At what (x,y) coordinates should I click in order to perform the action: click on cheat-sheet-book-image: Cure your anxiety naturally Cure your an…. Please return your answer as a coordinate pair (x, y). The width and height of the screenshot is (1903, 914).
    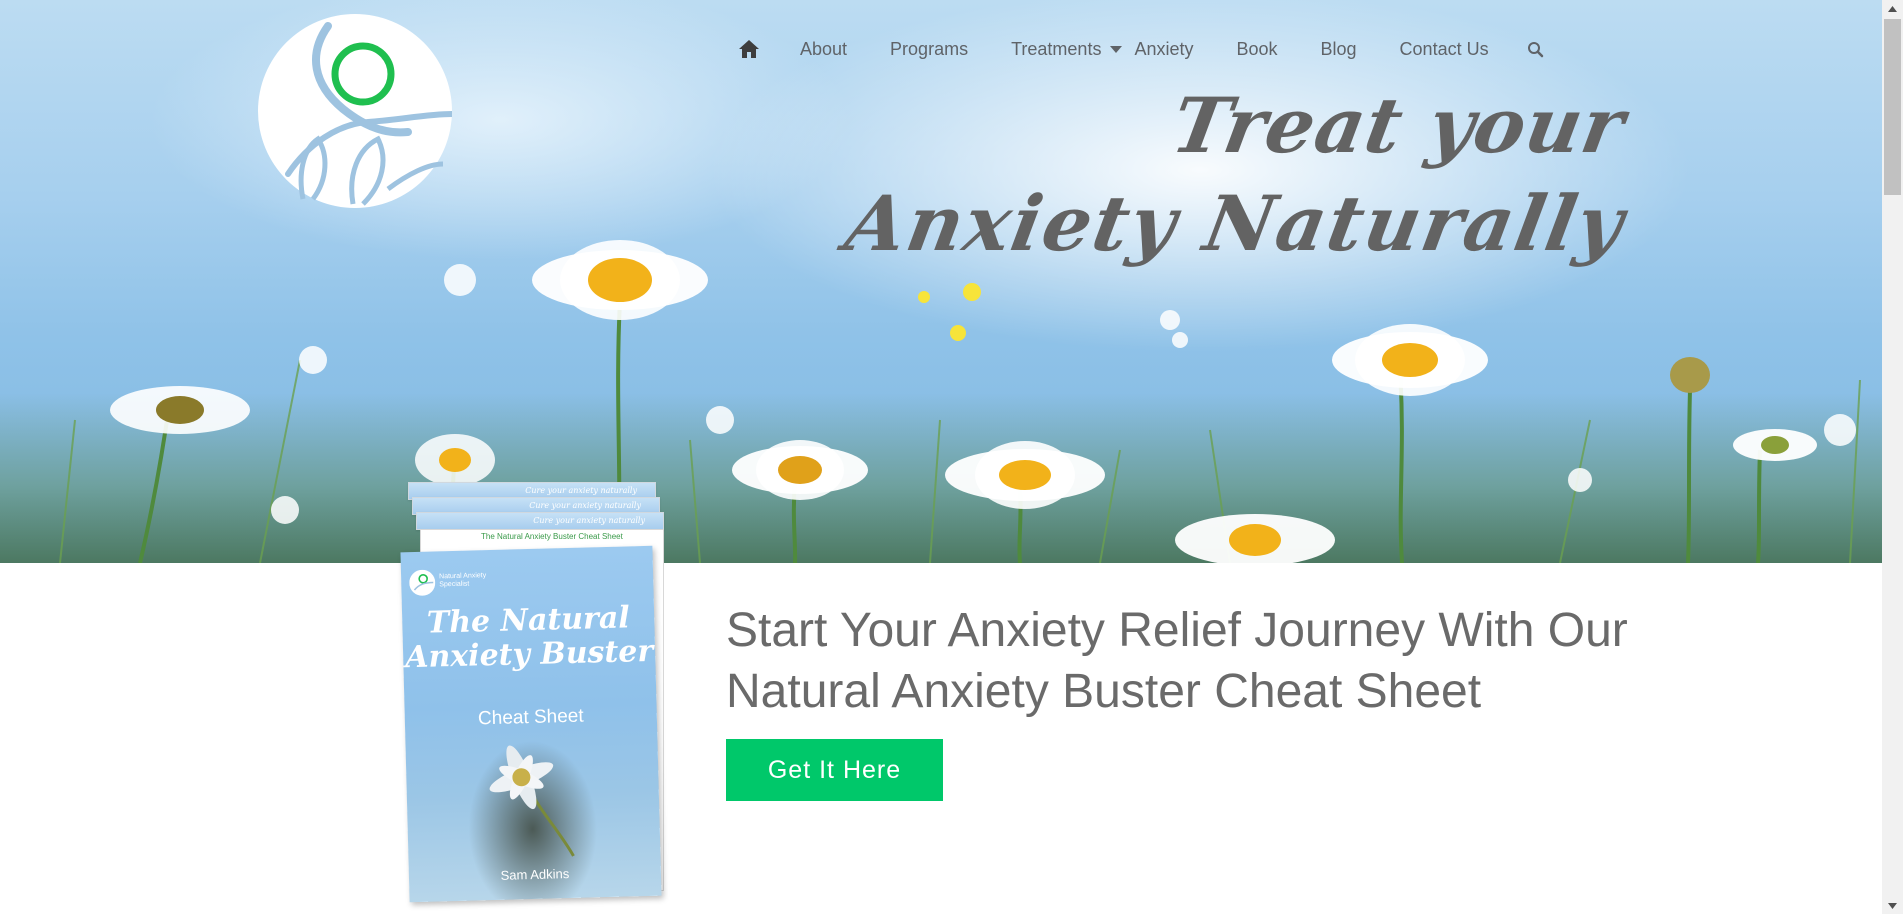
    Looking at the image, I should click on (535, 691).